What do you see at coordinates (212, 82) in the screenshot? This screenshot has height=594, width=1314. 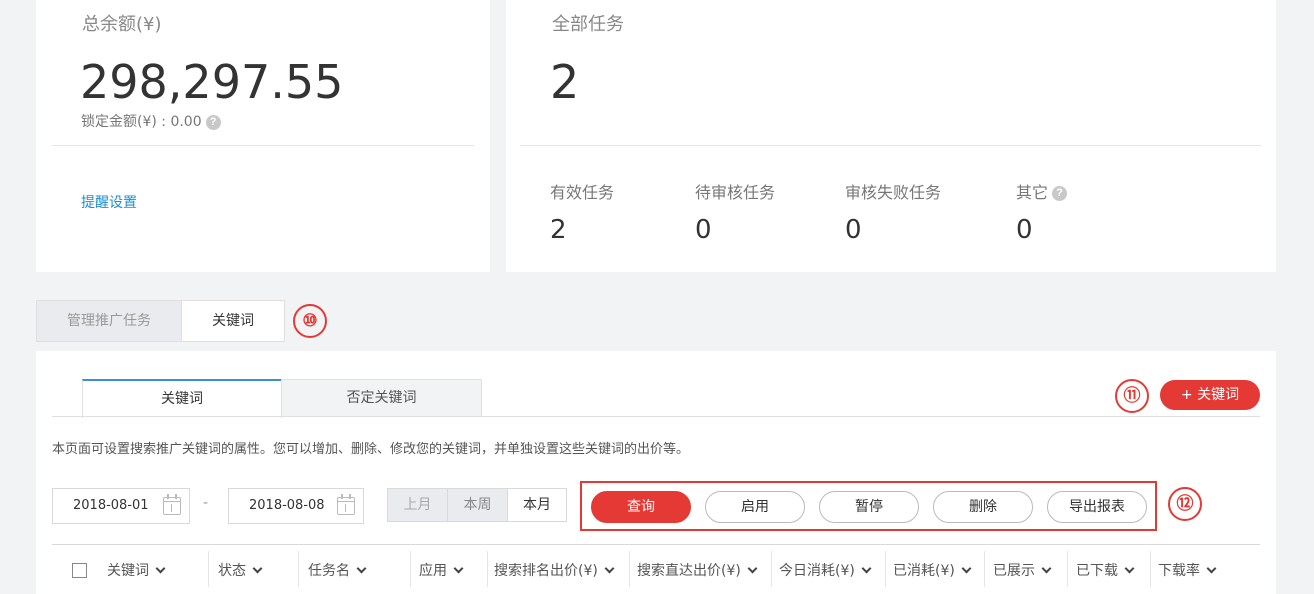 I see `balance-amount: 298,297.55` at bounding box center [212, 82].